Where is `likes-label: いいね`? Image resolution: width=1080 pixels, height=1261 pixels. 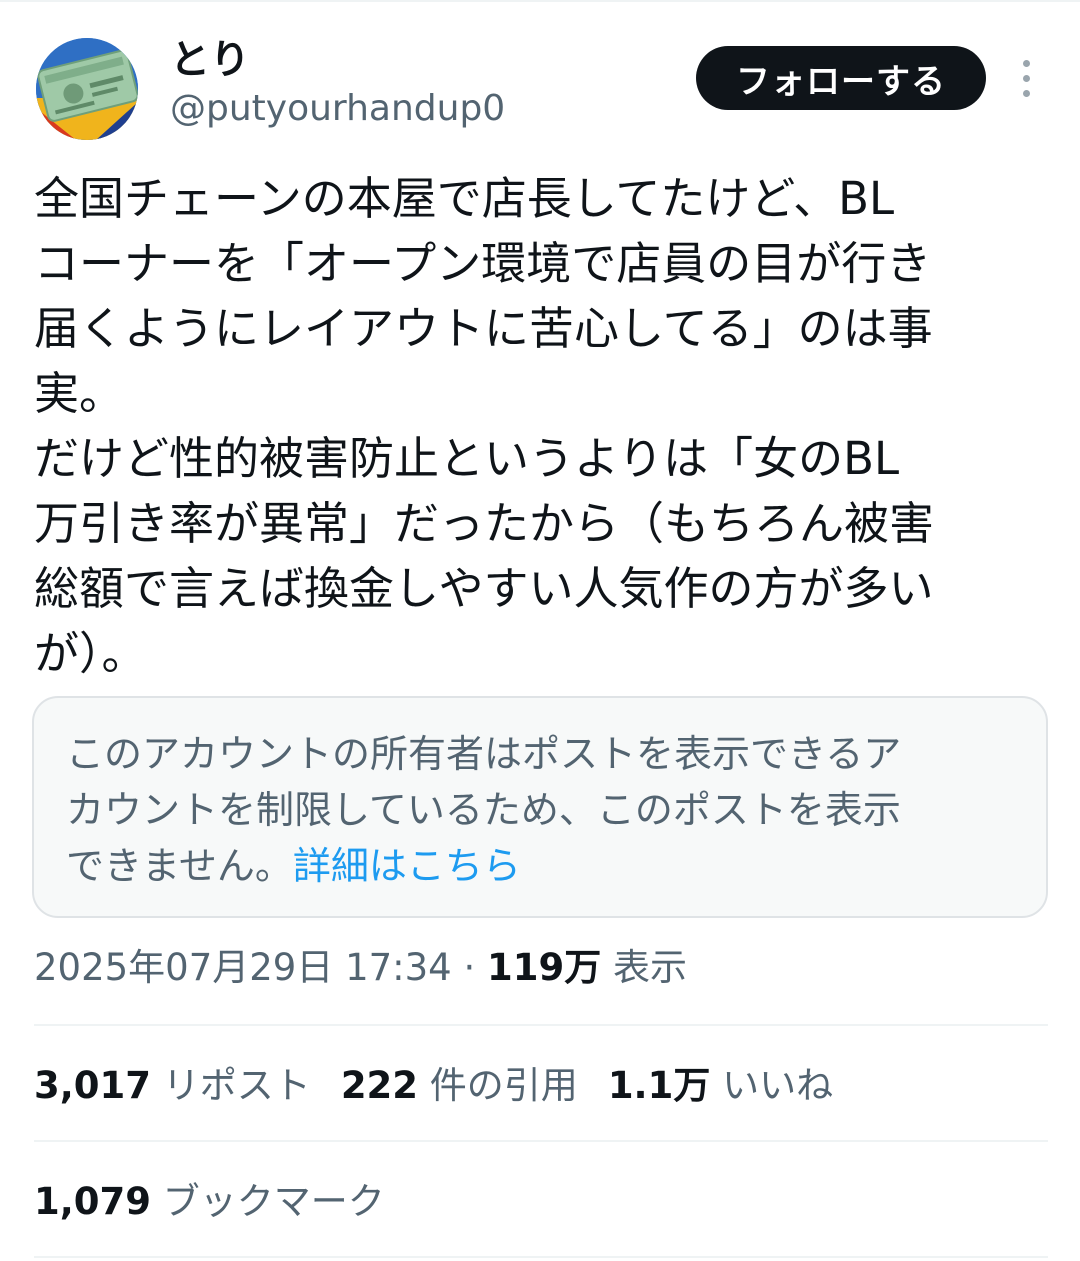
likes-label: いいね is located at coordinates (772, 1085).